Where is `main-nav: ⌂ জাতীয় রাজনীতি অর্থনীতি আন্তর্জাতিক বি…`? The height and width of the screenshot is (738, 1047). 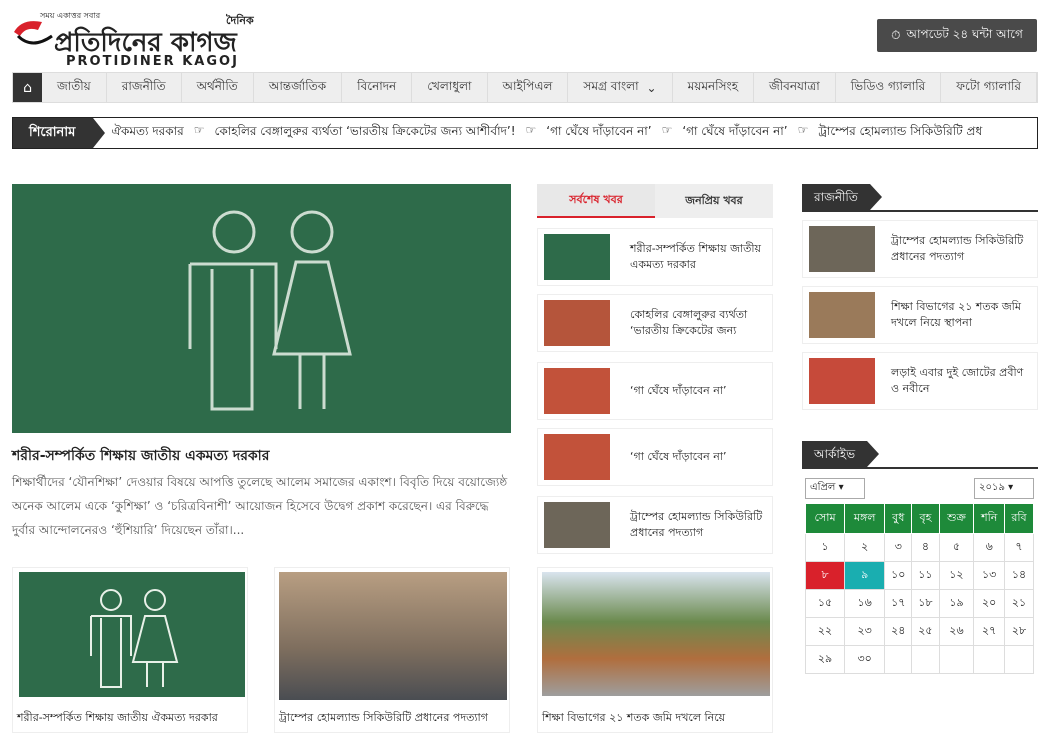
main-nav: ⌂ জাতীয় রাজনীতি অর্থনীতি আন্তর্জাতিক বি… is located at coordinates (525, 87).